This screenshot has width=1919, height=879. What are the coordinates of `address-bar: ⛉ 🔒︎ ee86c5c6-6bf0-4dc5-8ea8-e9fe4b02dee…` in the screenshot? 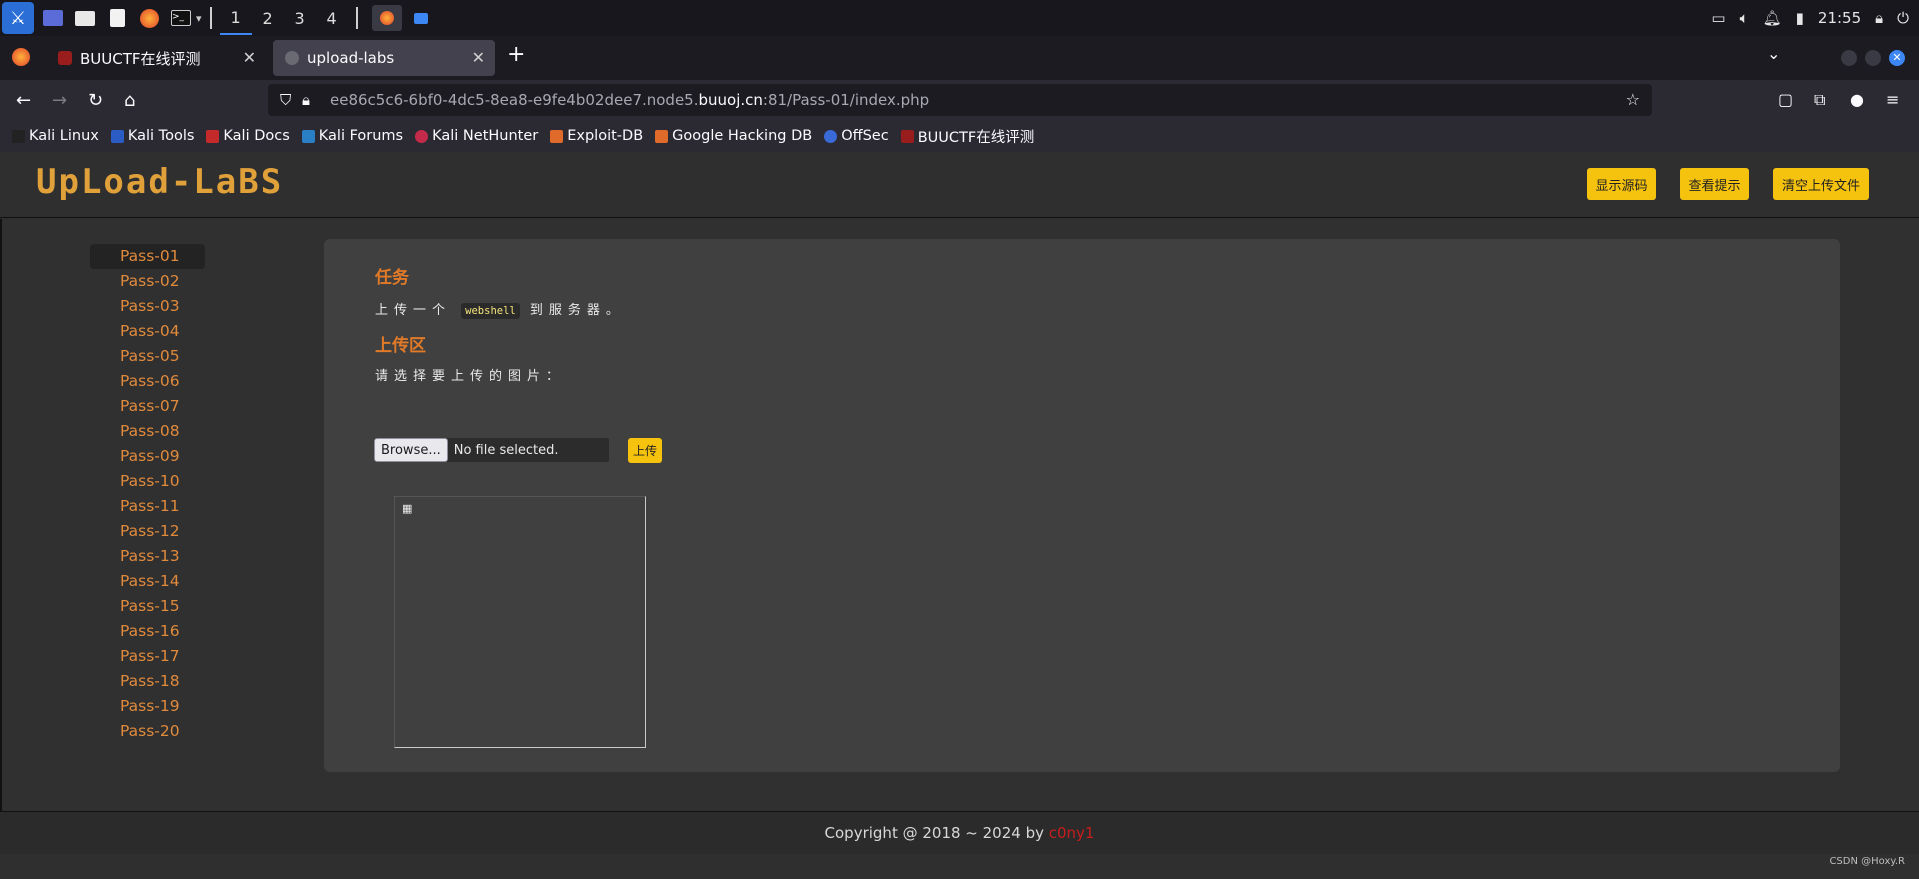 It's located at (960, 100).